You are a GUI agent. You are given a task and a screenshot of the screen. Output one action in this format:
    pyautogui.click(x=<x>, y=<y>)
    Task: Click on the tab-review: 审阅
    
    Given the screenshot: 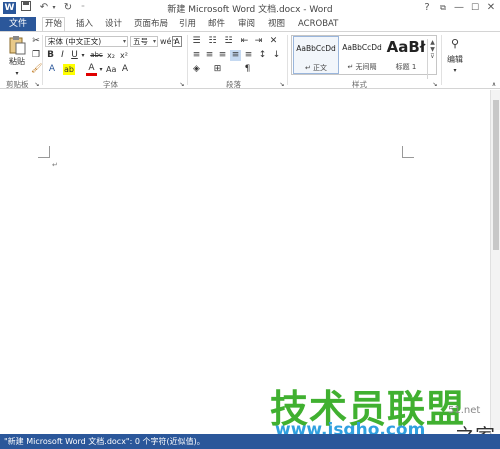 What is the action you would take?
    pyautogui.click(x=246, y=24)
    